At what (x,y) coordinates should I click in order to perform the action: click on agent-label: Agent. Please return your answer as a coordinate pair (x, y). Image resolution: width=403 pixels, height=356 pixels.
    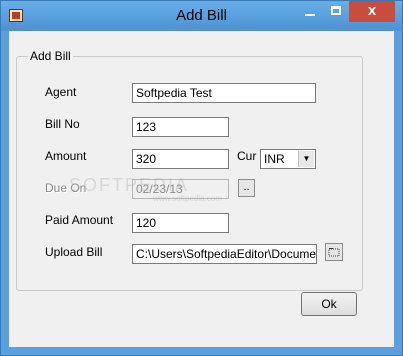
    Looking at the image, I should click on (61, 92).